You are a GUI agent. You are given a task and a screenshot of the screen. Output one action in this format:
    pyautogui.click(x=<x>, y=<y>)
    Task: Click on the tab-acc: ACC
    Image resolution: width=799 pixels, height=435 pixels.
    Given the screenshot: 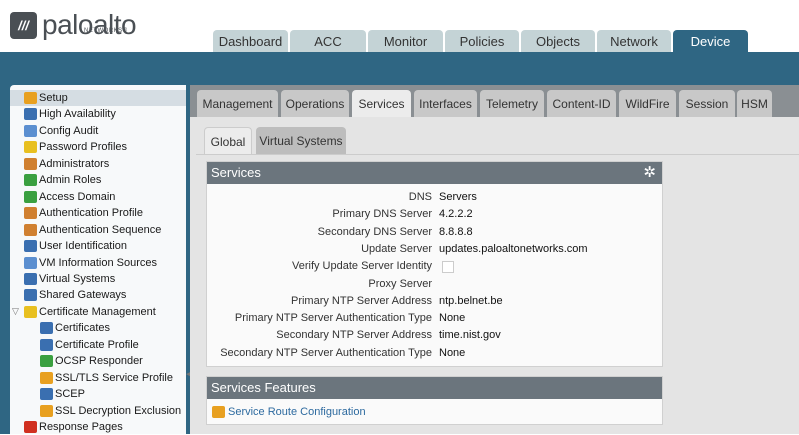 What is the action you would take?
    pyautogui.click(x=328, y=41)
    